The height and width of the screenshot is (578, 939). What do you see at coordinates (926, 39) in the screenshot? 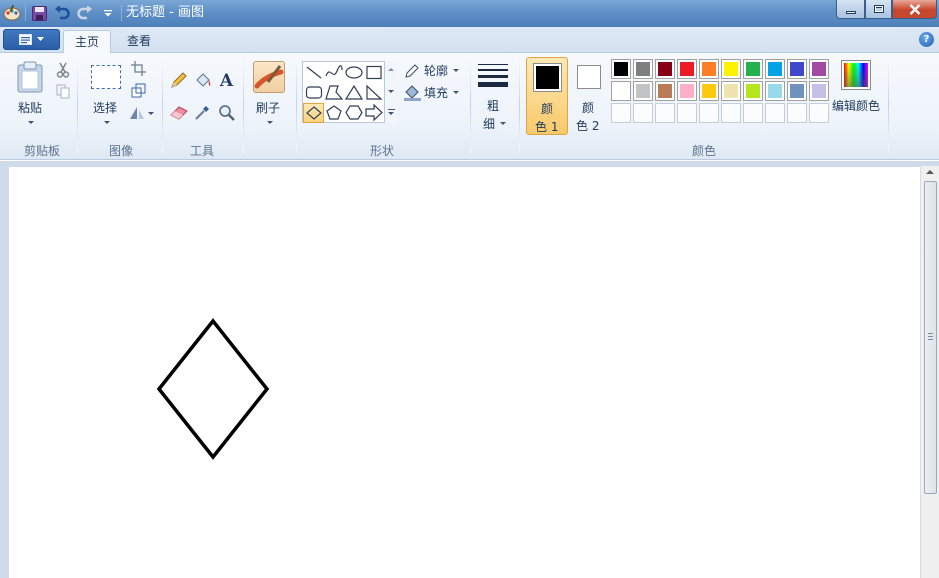
I see `help-icon: ?` at bounding box center [926, 39].